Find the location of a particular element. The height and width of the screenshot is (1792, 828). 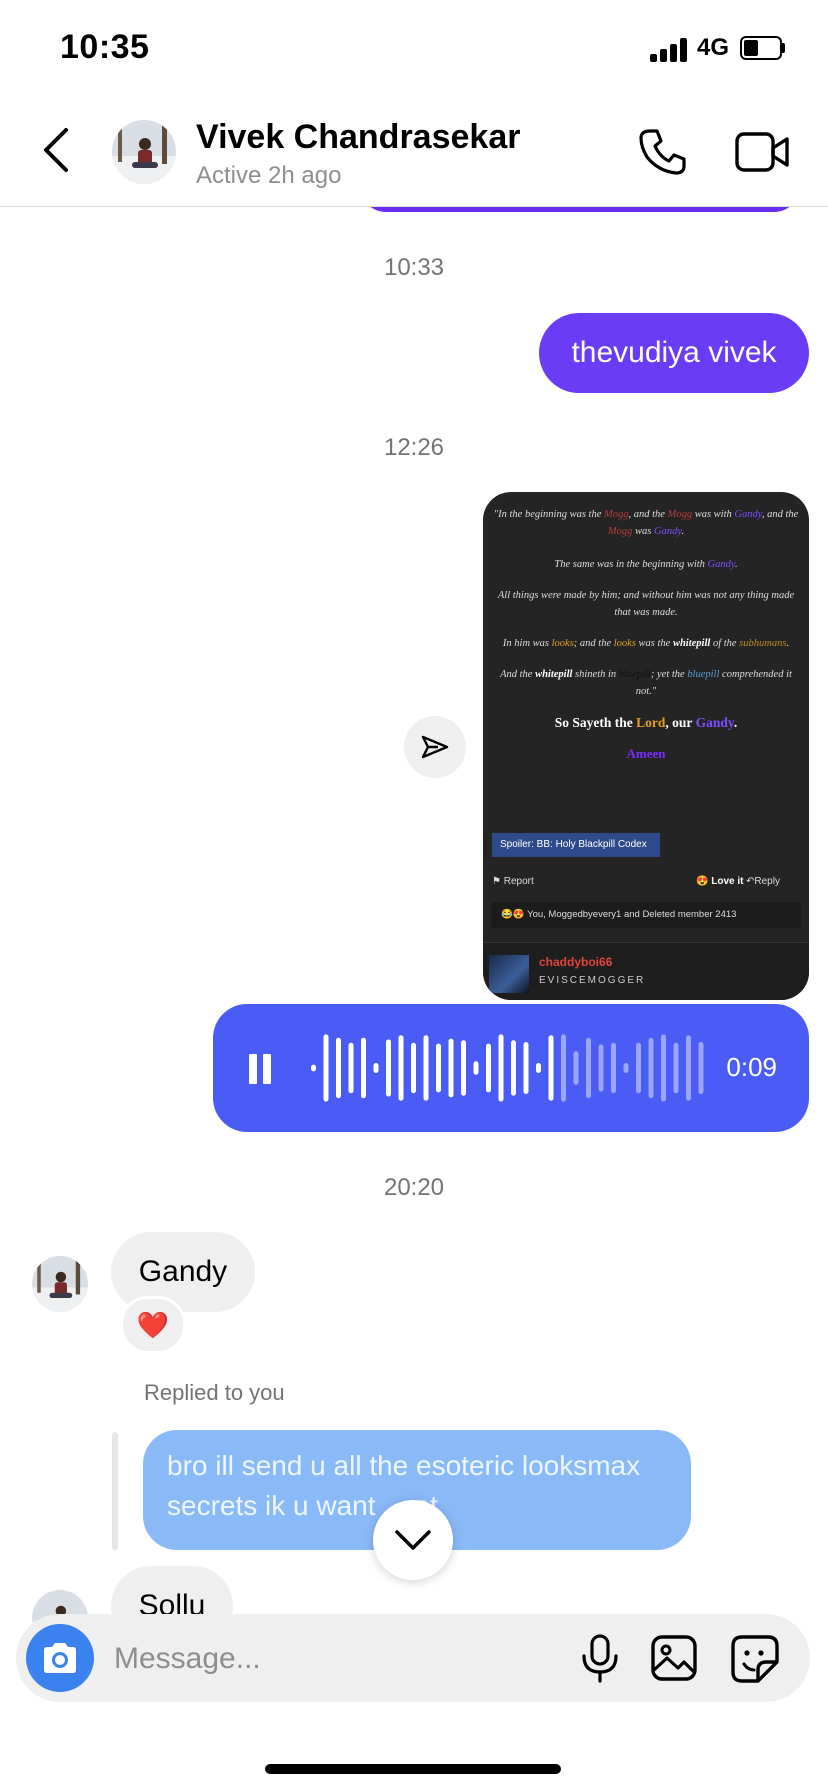

report-link: ⚑ Report is located at coordinates (513, 881).